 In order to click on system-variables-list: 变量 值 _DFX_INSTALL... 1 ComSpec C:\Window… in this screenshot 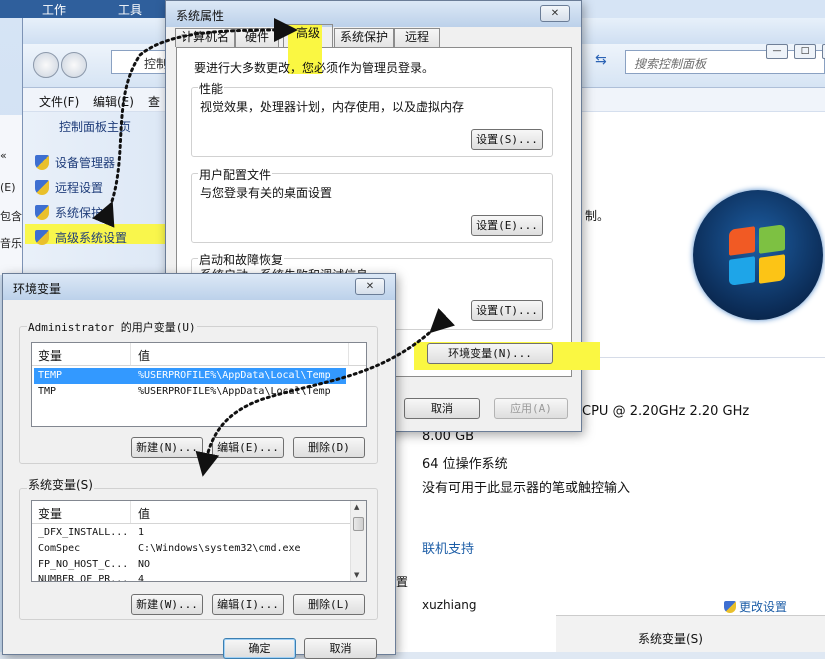, I will do `click(199, 541)`.